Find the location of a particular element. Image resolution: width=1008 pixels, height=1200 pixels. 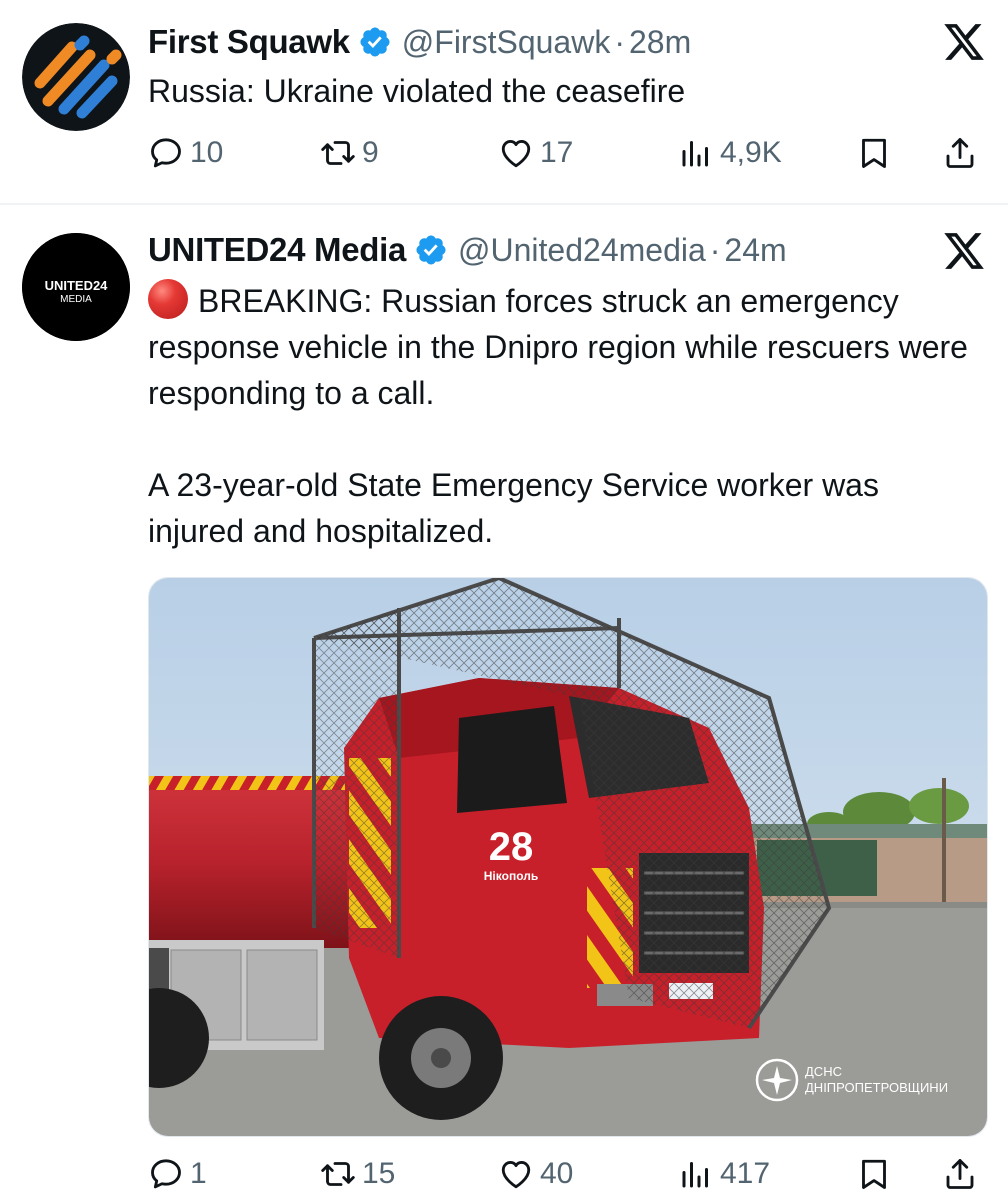

watermark-line2: ДНІПРОПЕТРОВЩИНИ is located at coordinates (876, 1087).